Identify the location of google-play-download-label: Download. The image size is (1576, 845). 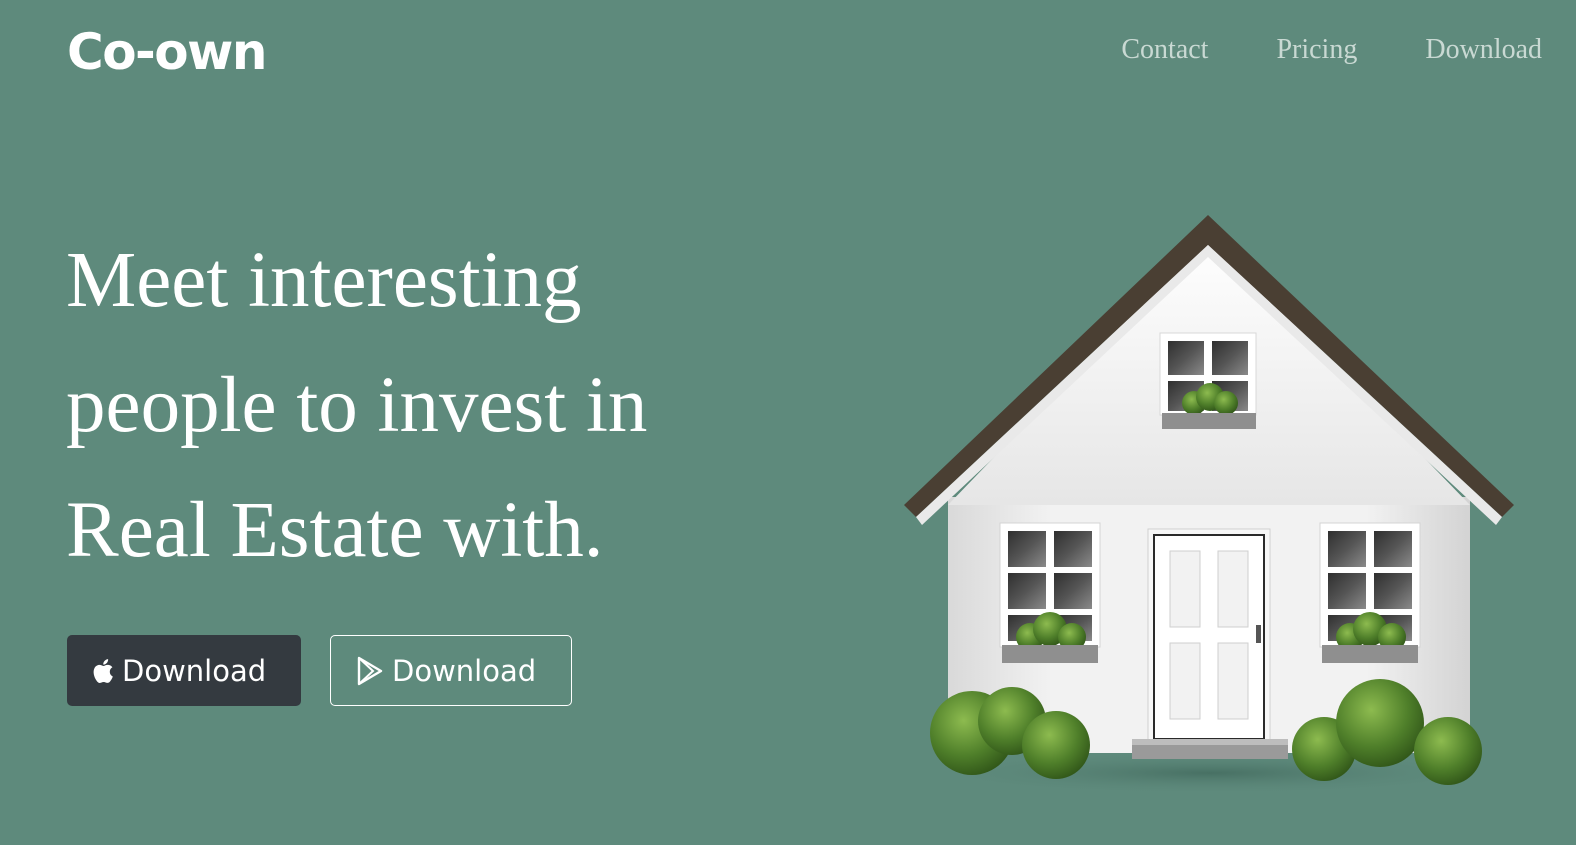
(464, 670).